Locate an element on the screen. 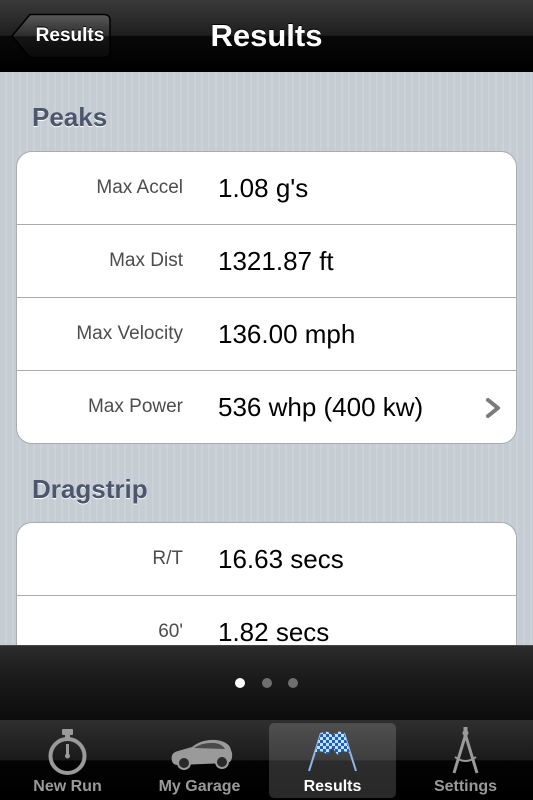  tab-label: Settings is located at coordinates (465, 786).